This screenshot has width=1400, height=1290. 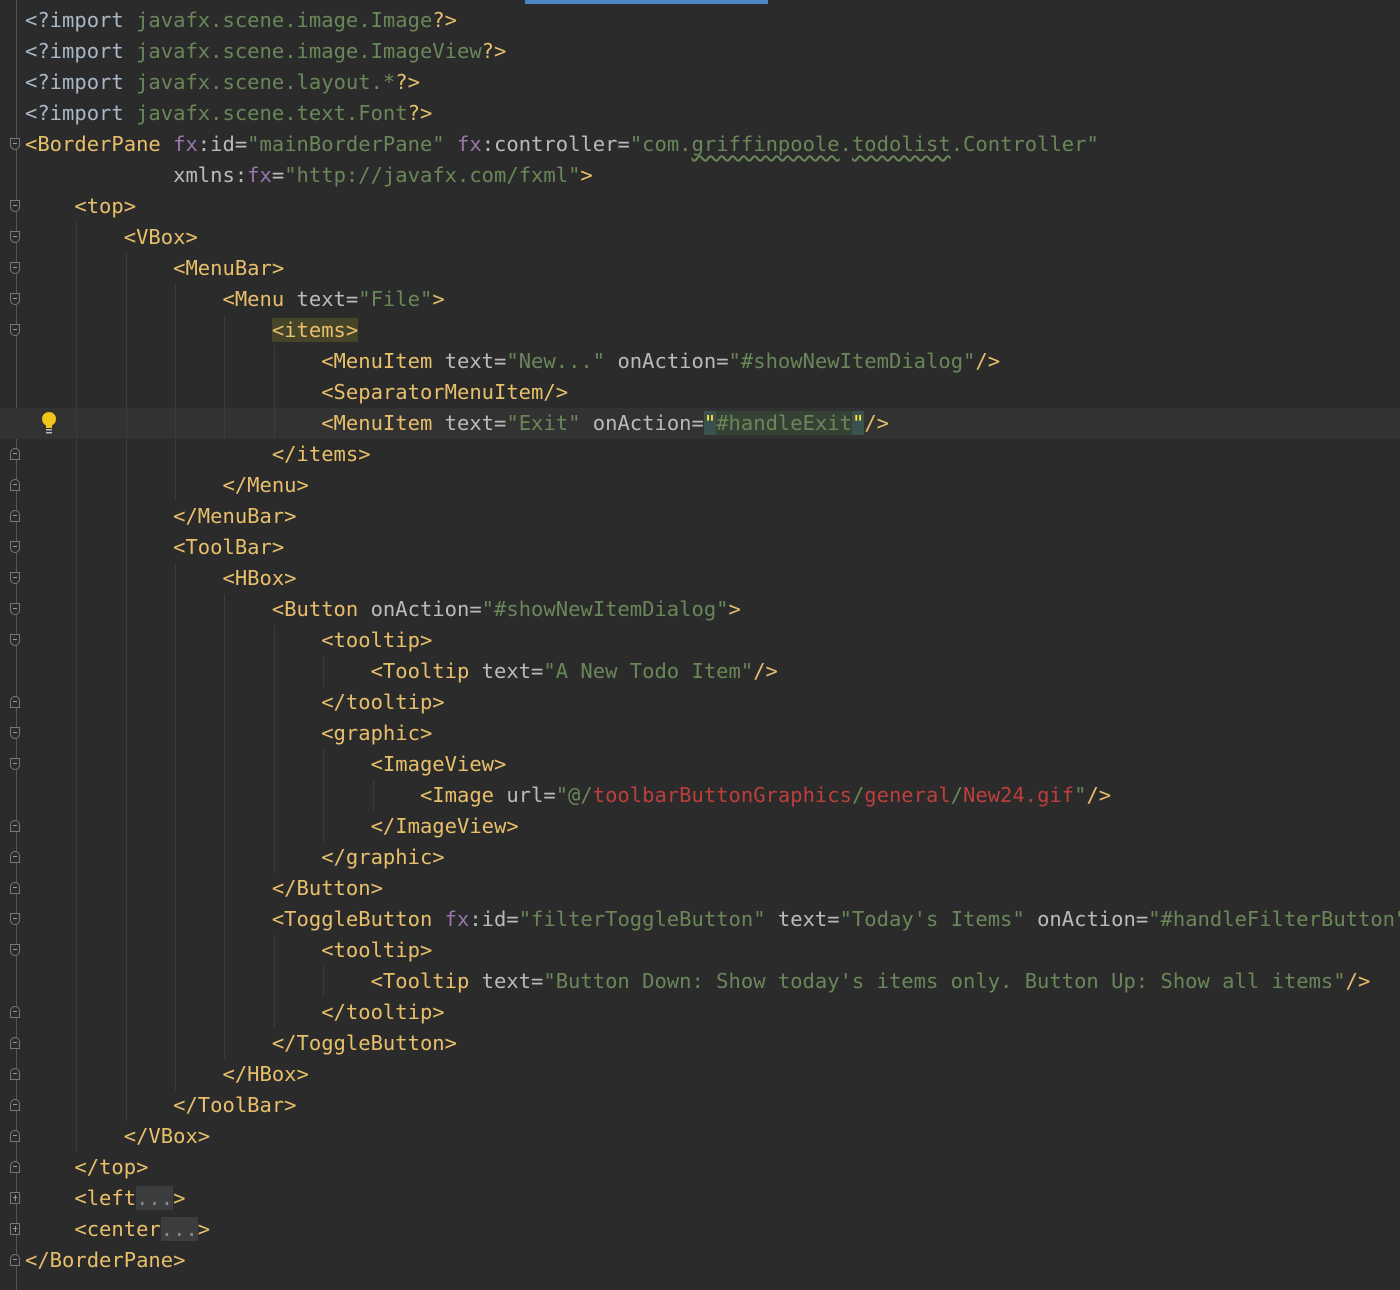 What do you see at coordinates (700, 206) in the screenshot?
I see `code-line: <top>` at bounding box center [700, 206].